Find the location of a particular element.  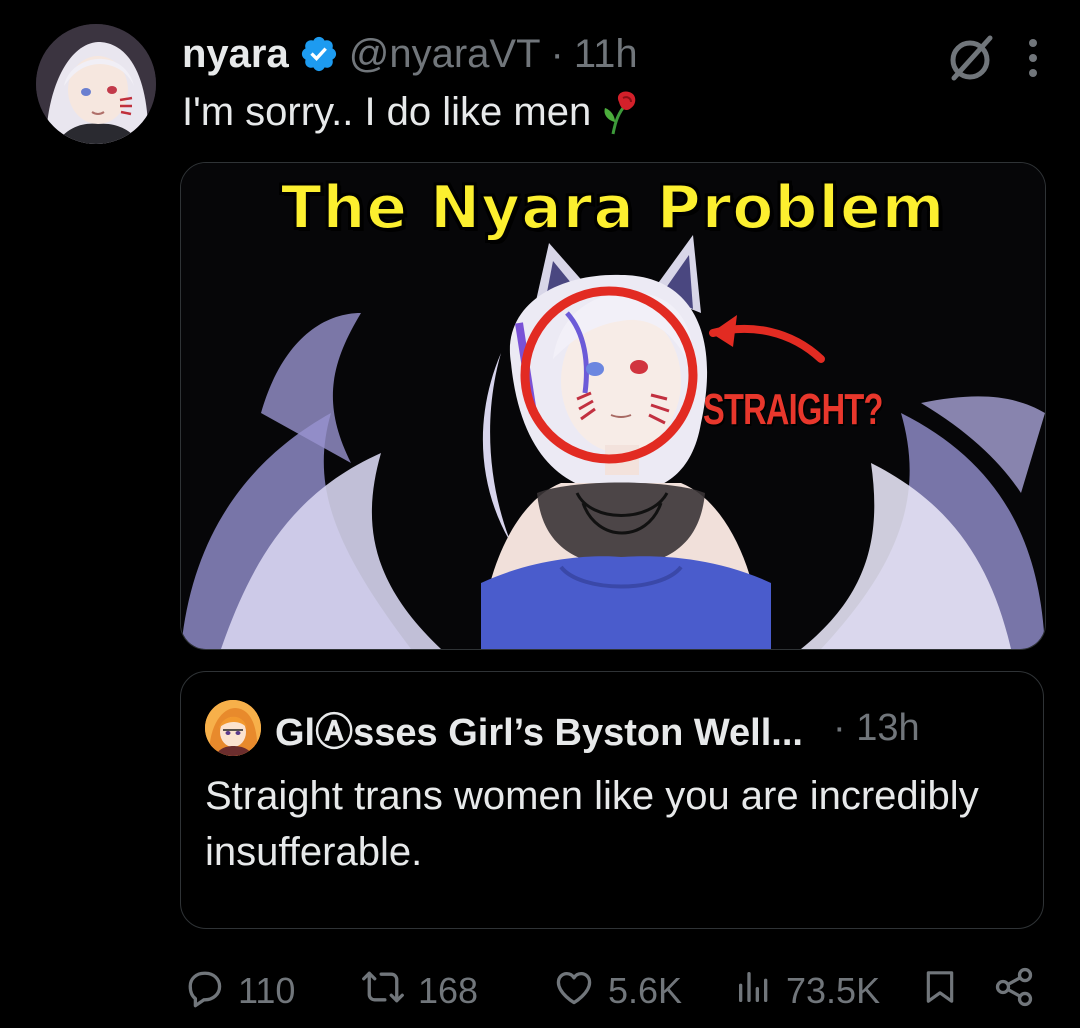

grok-icon is located at coordinates (972, 58).